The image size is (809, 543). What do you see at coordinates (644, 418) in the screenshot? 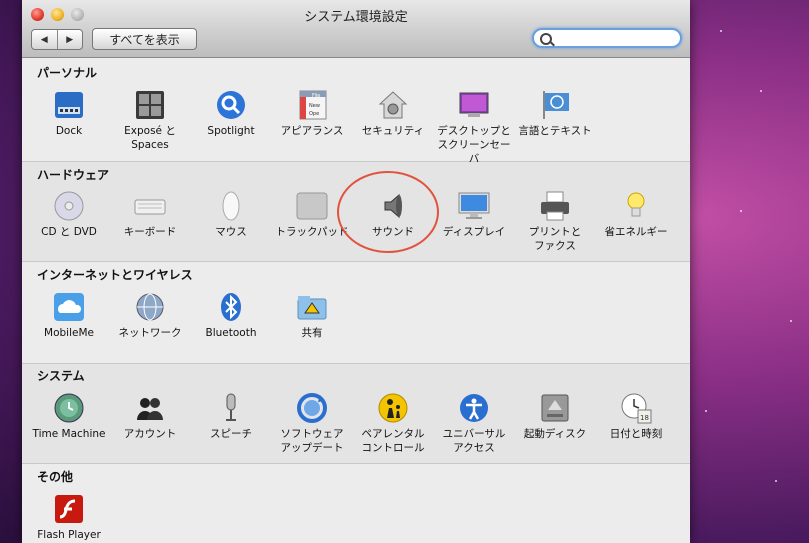
I see `calendar-day: 18` at bounding box center [644, 418].